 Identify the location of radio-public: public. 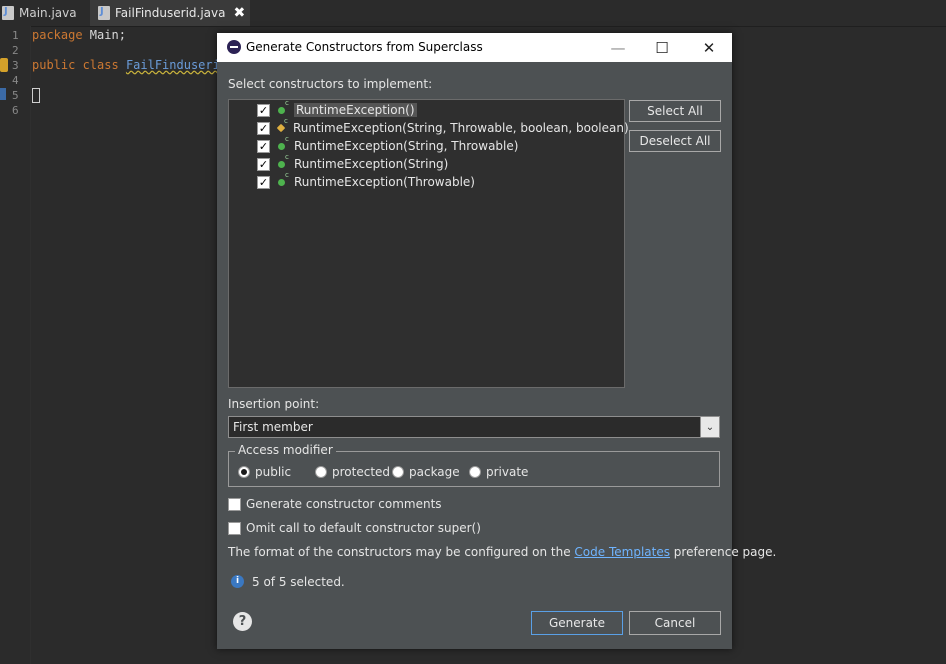
(264, 472).